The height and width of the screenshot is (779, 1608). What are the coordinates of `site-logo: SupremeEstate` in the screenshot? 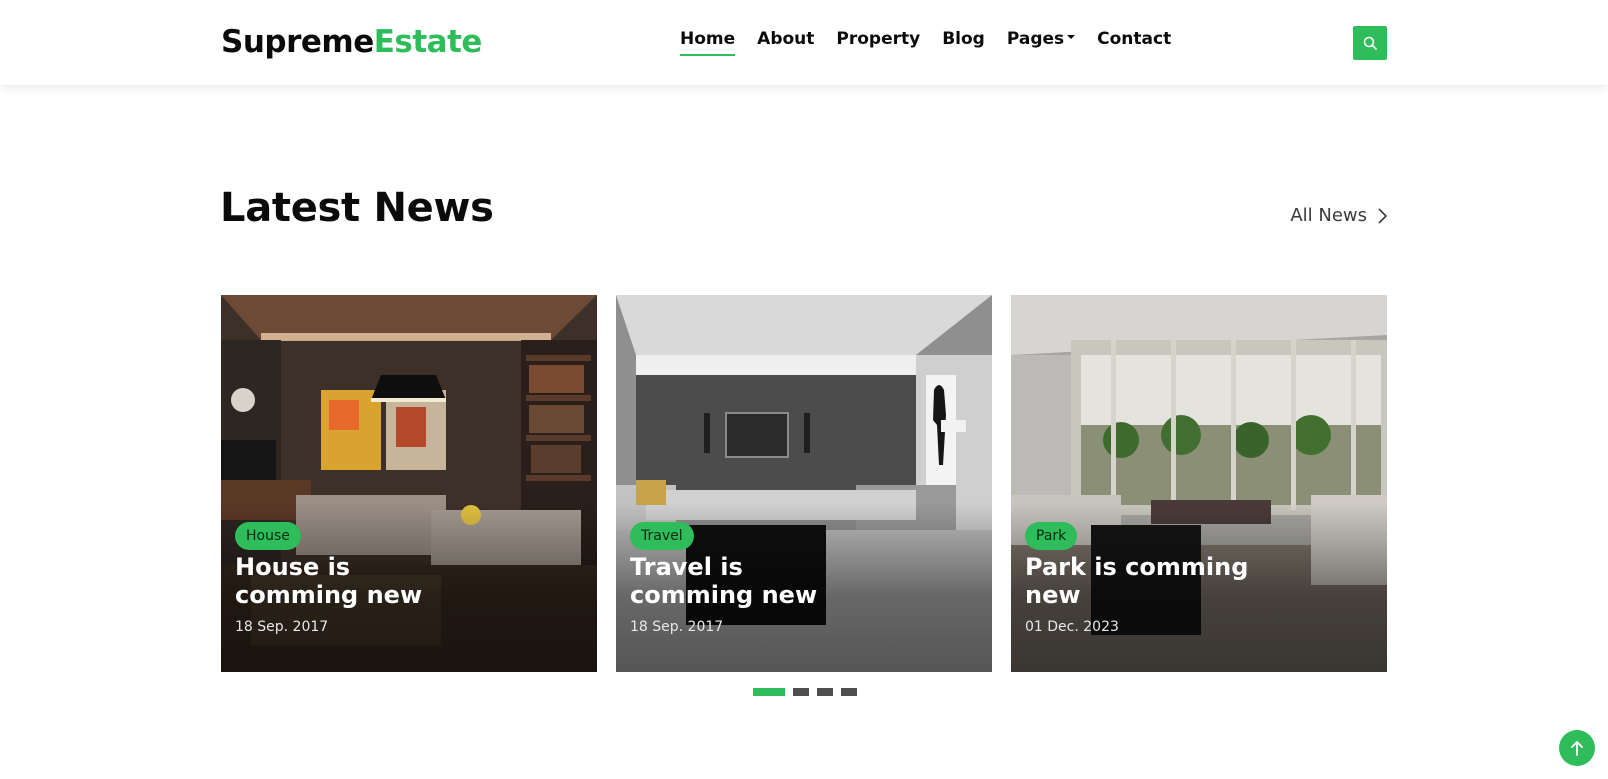 It's located at (351, 42).